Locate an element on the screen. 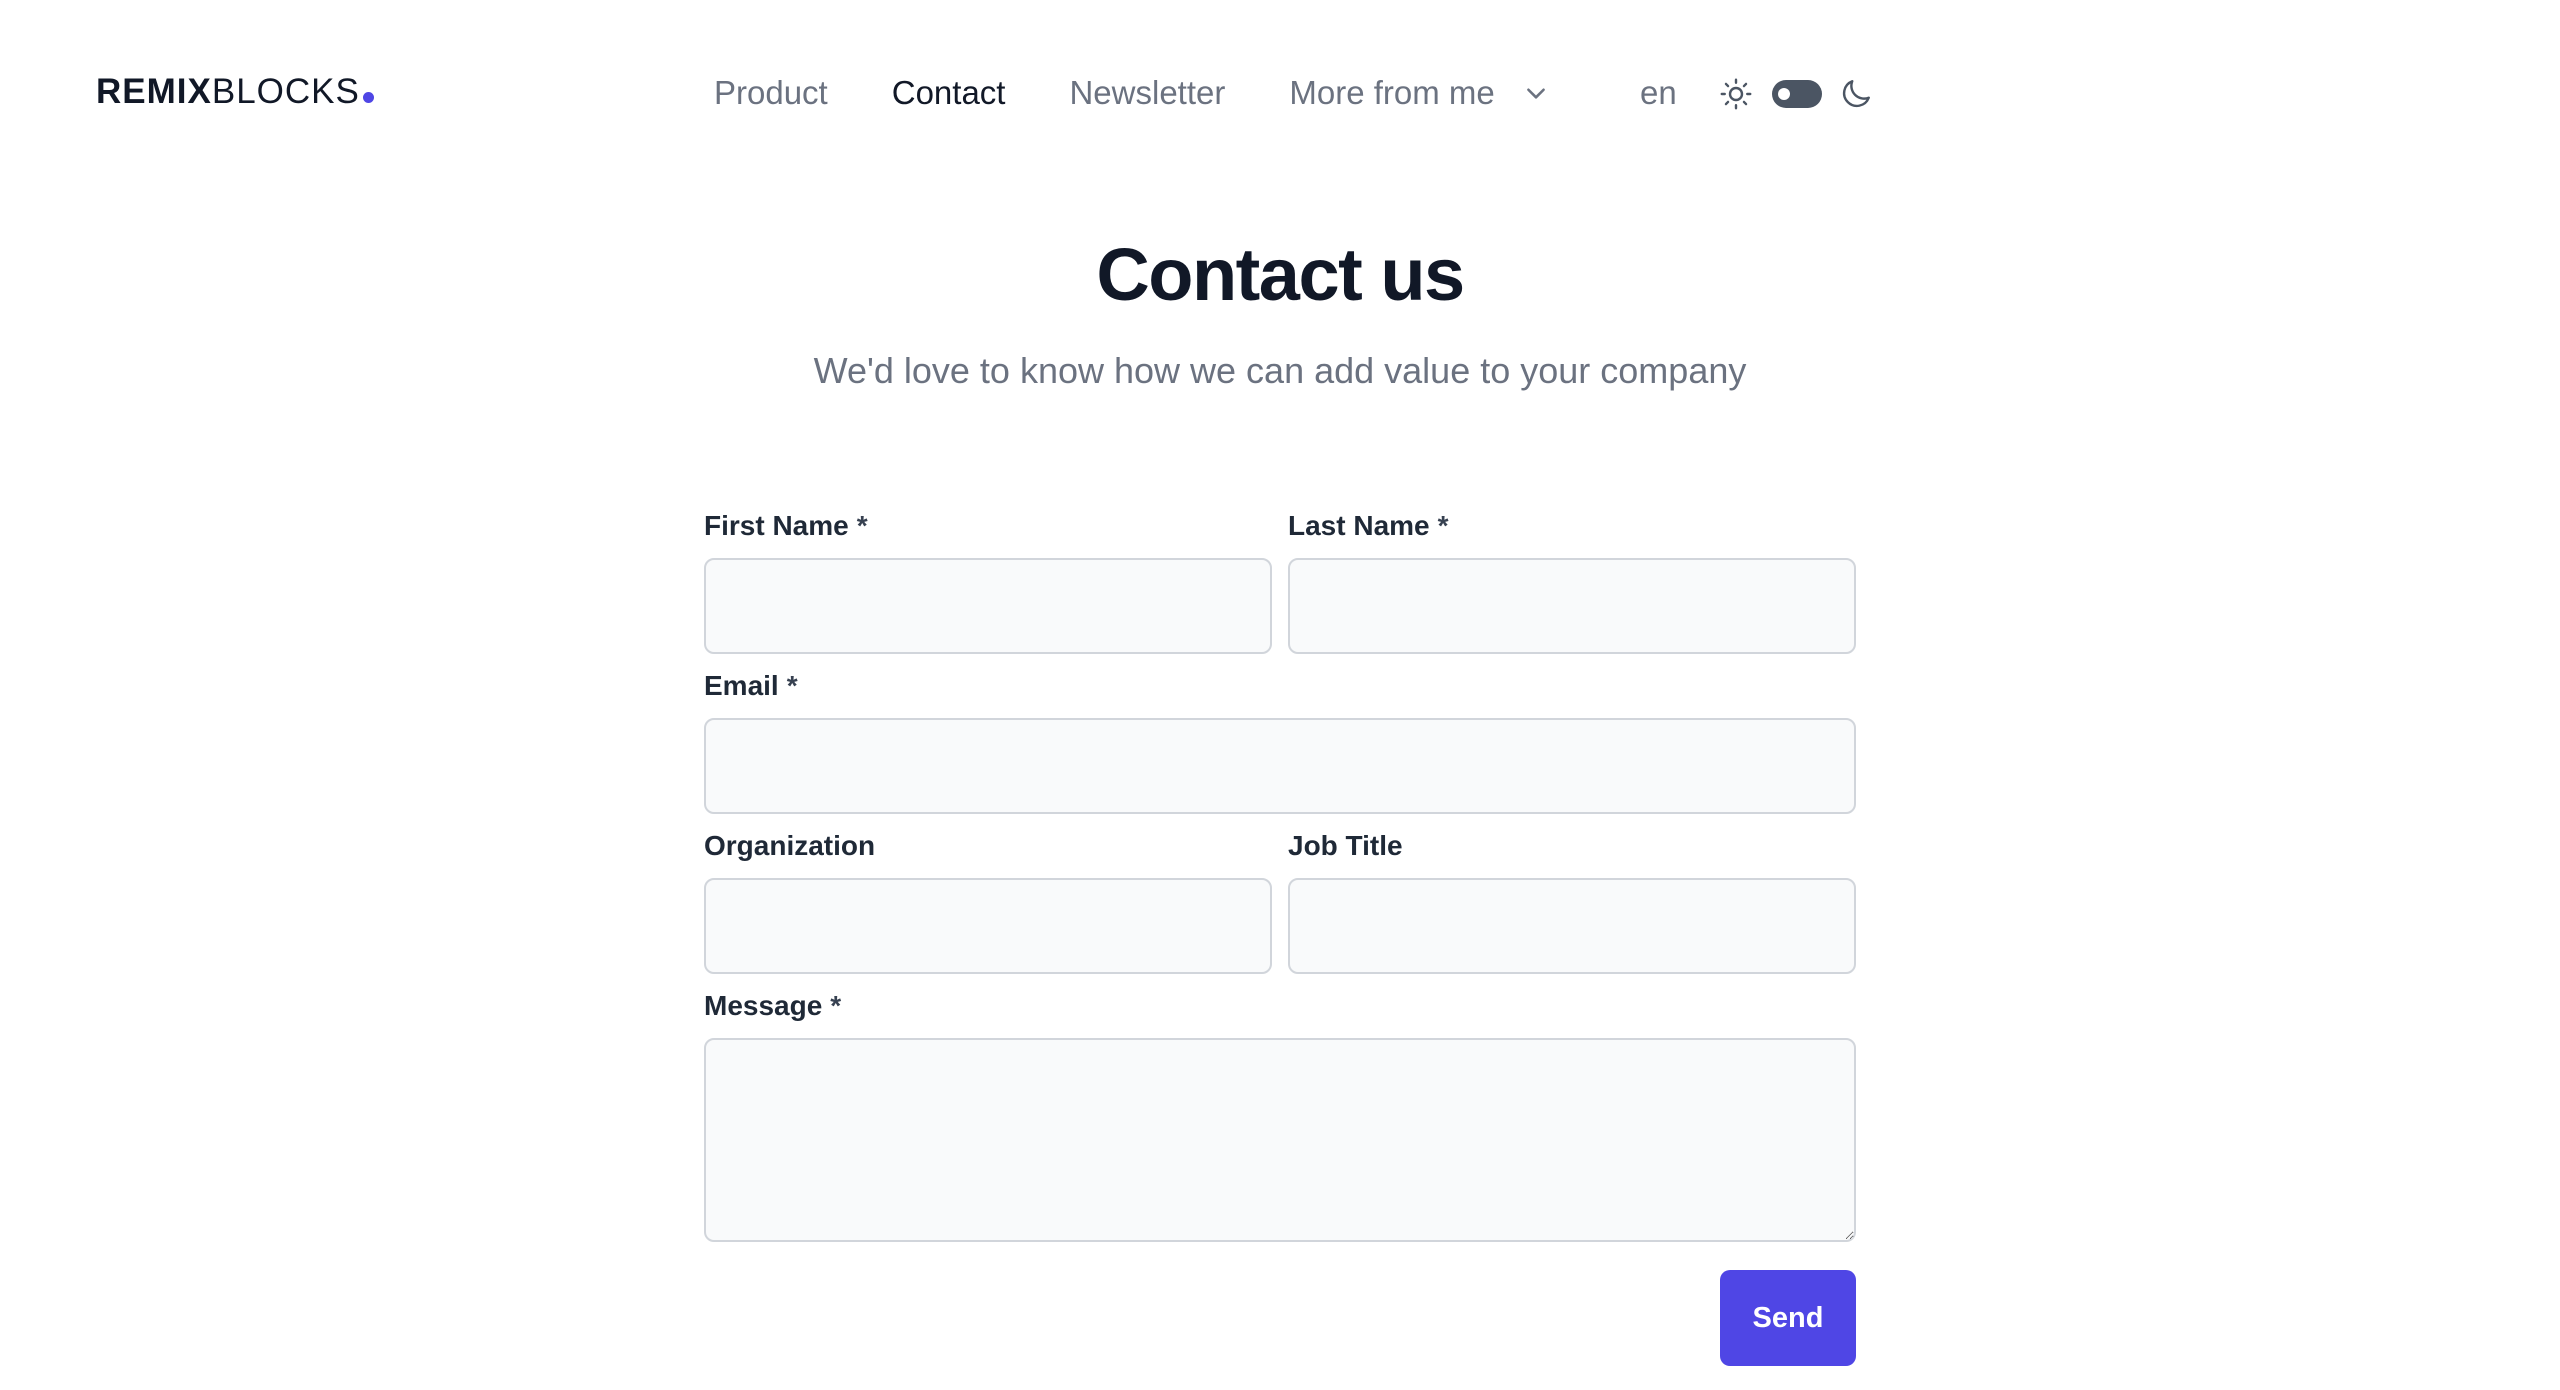 This screenshot has height=1390, width=2560. email-label: Email * is located at coordinates (751, 686).